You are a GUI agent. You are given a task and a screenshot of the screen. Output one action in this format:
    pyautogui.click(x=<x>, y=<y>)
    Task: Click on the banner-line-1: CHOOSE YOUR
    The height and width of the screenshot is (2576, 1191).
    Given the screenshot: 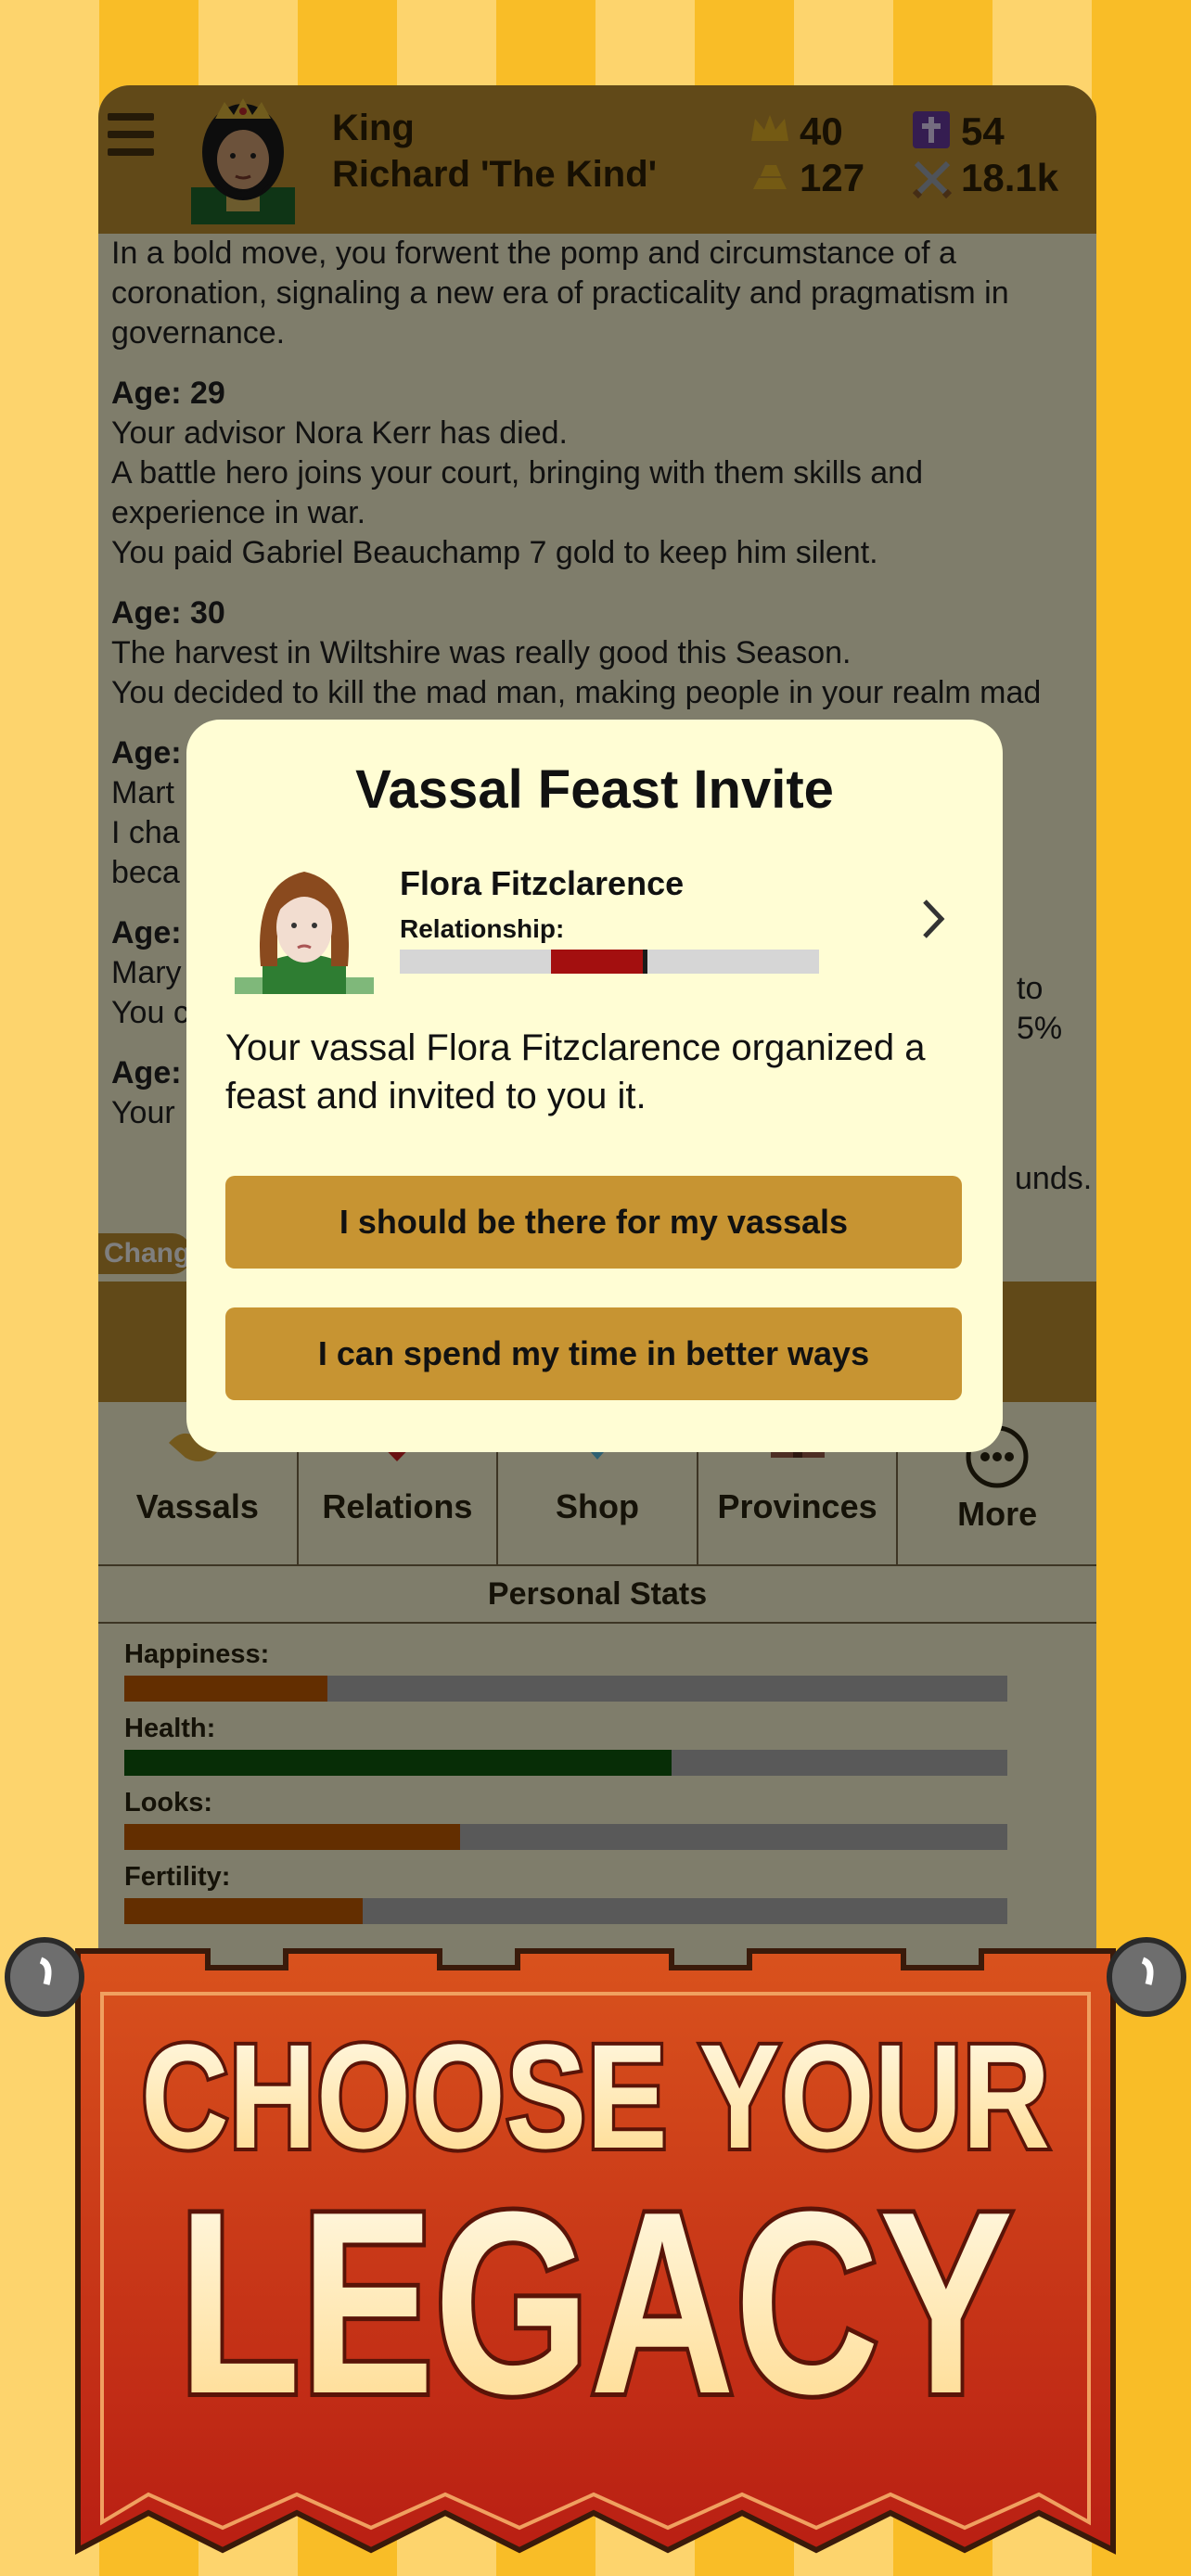 What is the action you would take?
    pyautogui.click(x=595, y=2096)
    